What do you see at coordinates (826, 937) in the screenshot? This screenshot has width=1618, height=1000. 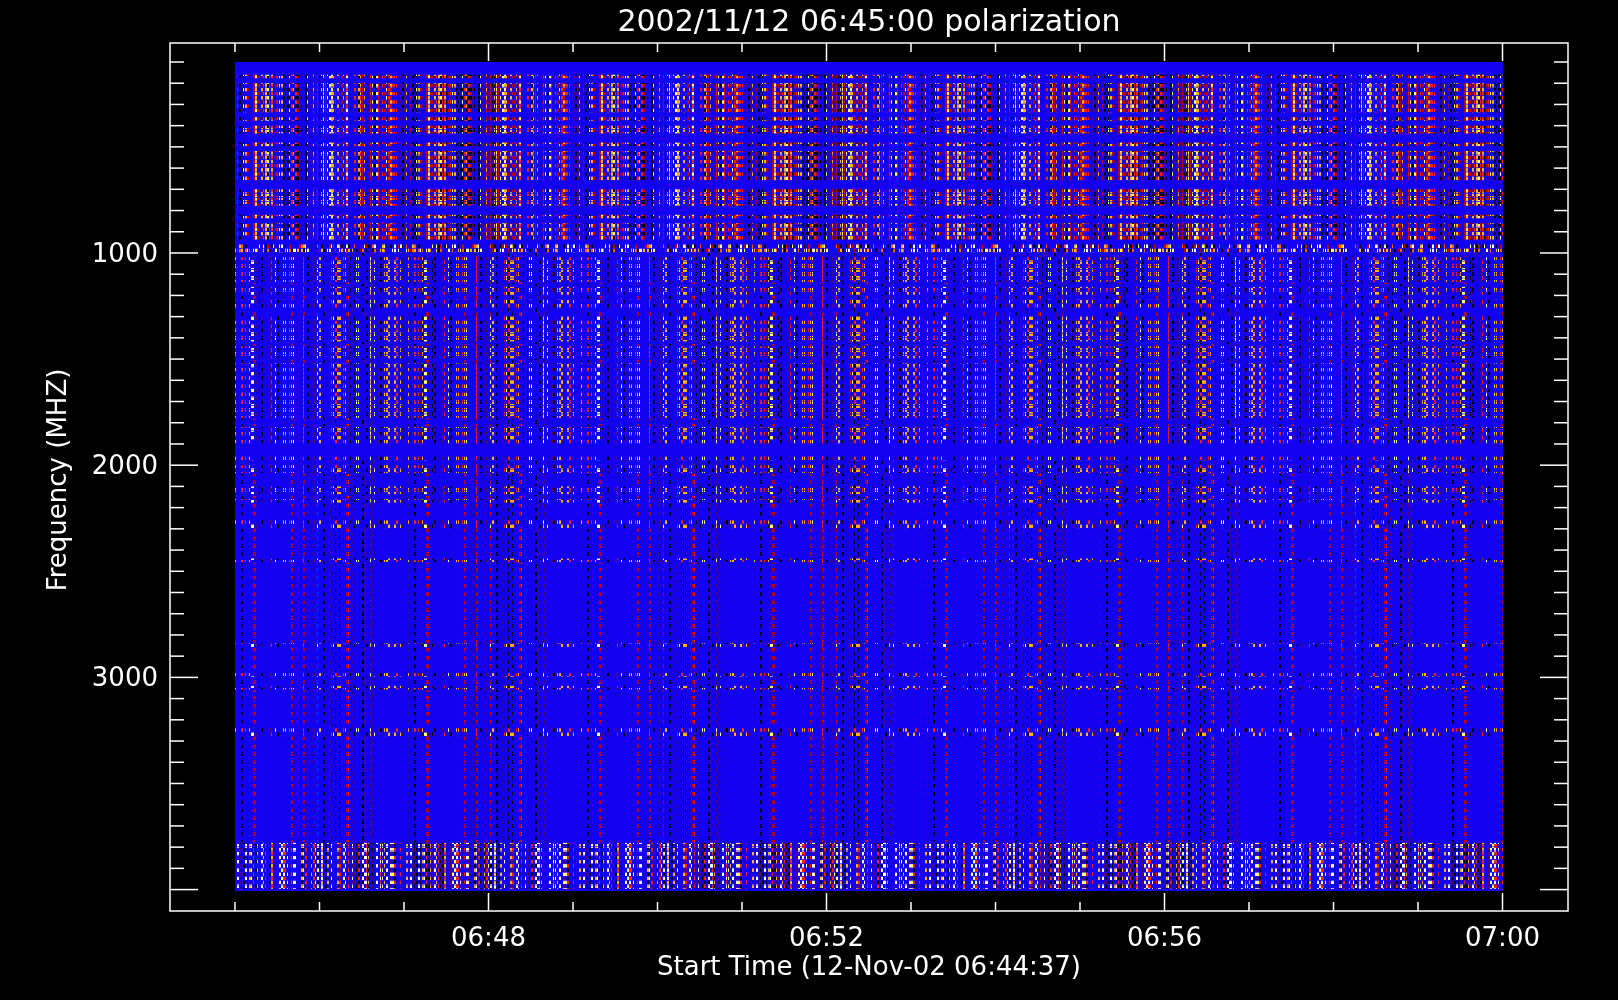 I see `x-tick-label: 06:52` at bounding box center [826, 937].